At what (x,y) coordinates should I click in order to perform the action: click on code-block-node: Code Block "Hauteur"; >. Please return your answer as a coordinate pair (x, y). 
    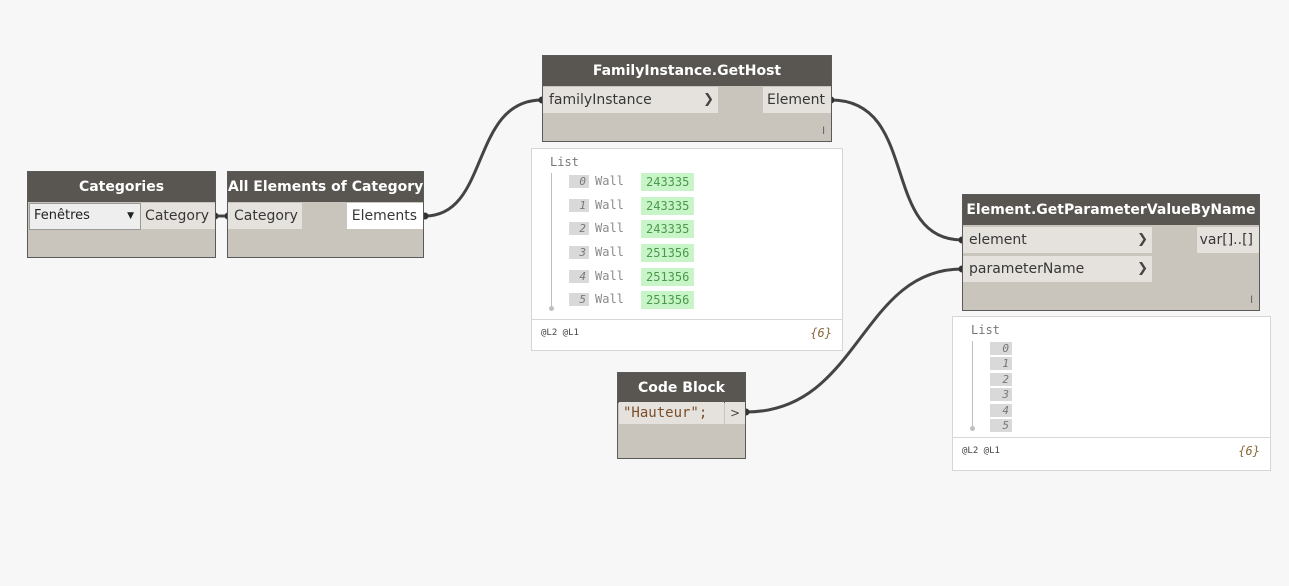
    Looking at the image, I should click on (681, 415).